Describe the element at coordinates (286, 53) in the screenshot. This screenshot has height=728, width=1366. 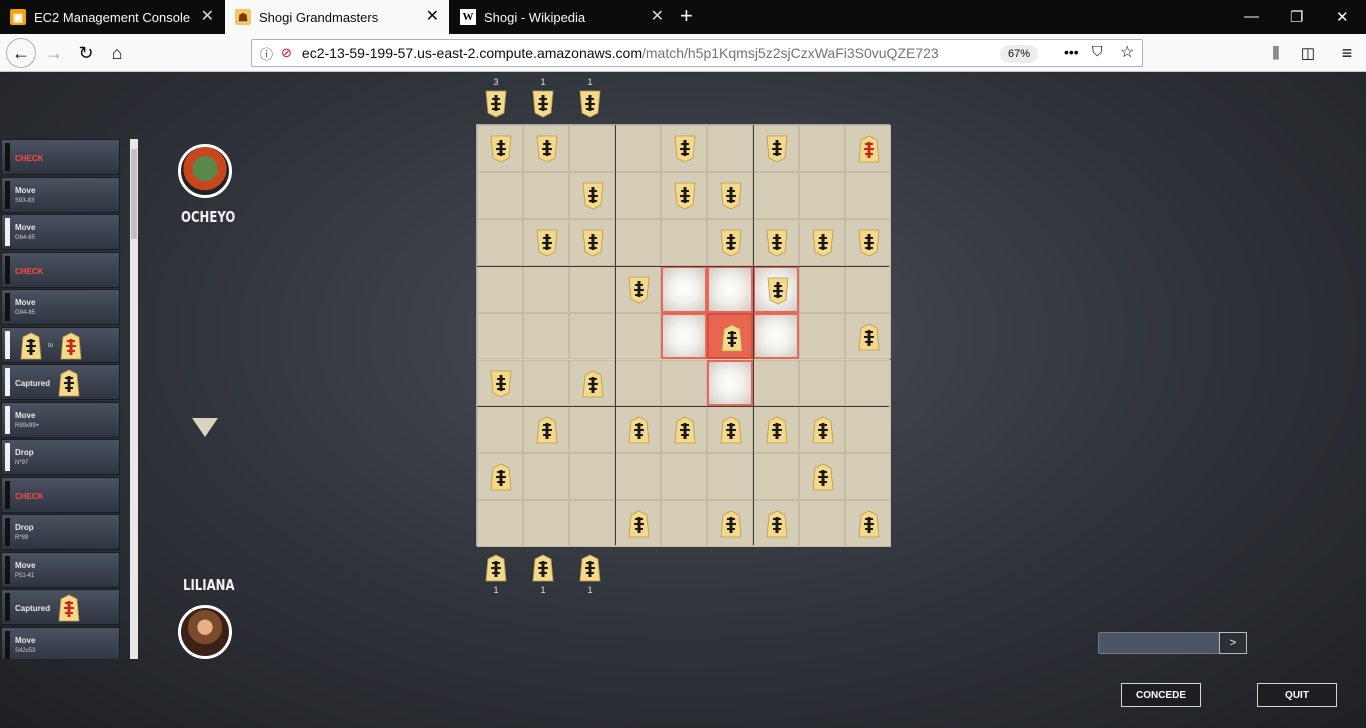
I see `insecure-lock-icon: ⊘` at that location.